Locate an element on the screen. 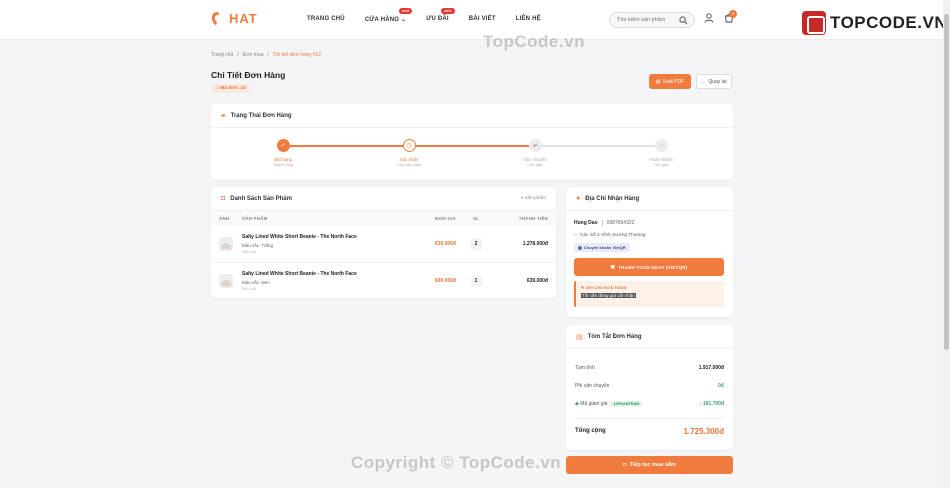 Image resolution: width=950 pixels, height=488 pixels. nav-shop: CỬA HÀNG ⌄ mới is located at coordinates (389, 15).